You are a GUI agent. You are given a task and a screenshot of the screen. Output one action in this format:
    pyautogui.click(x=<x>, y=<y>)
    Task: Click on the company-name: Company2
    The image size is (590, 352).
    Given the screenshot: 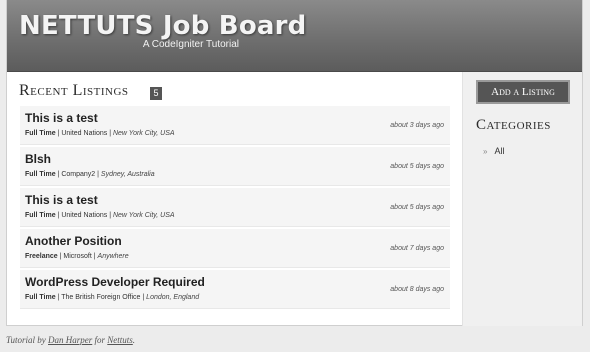 What is the action you would take?
    pyautogui.click(x=78, y=174)
    